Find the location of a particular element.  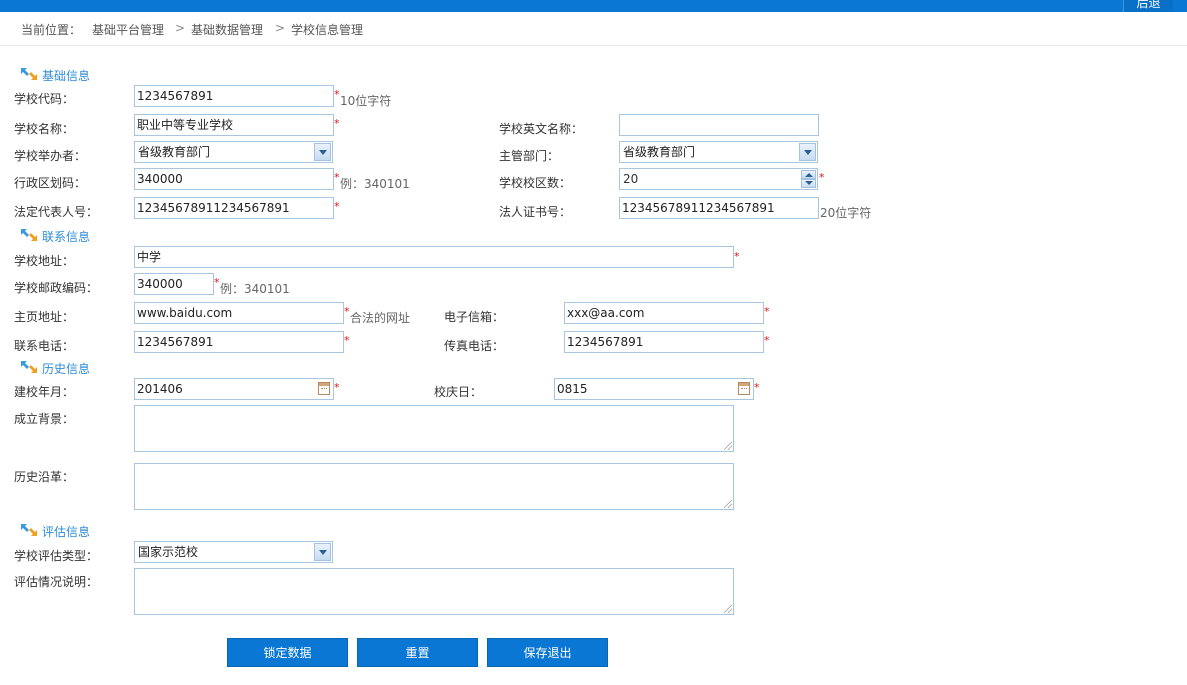

legal-cert-input: 12345678911234567891 is located at coordinates (719, 208).